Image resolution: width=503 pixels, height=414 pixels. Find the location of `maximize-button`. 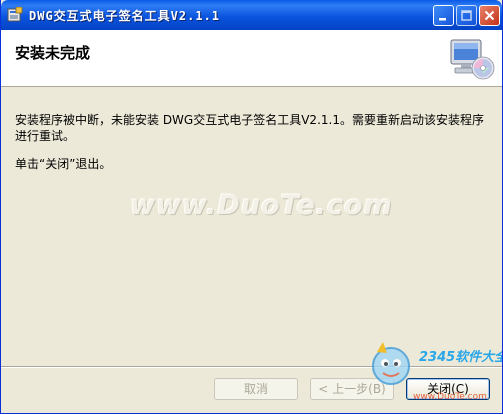

maximize-button is located at coordinates (466, 15).